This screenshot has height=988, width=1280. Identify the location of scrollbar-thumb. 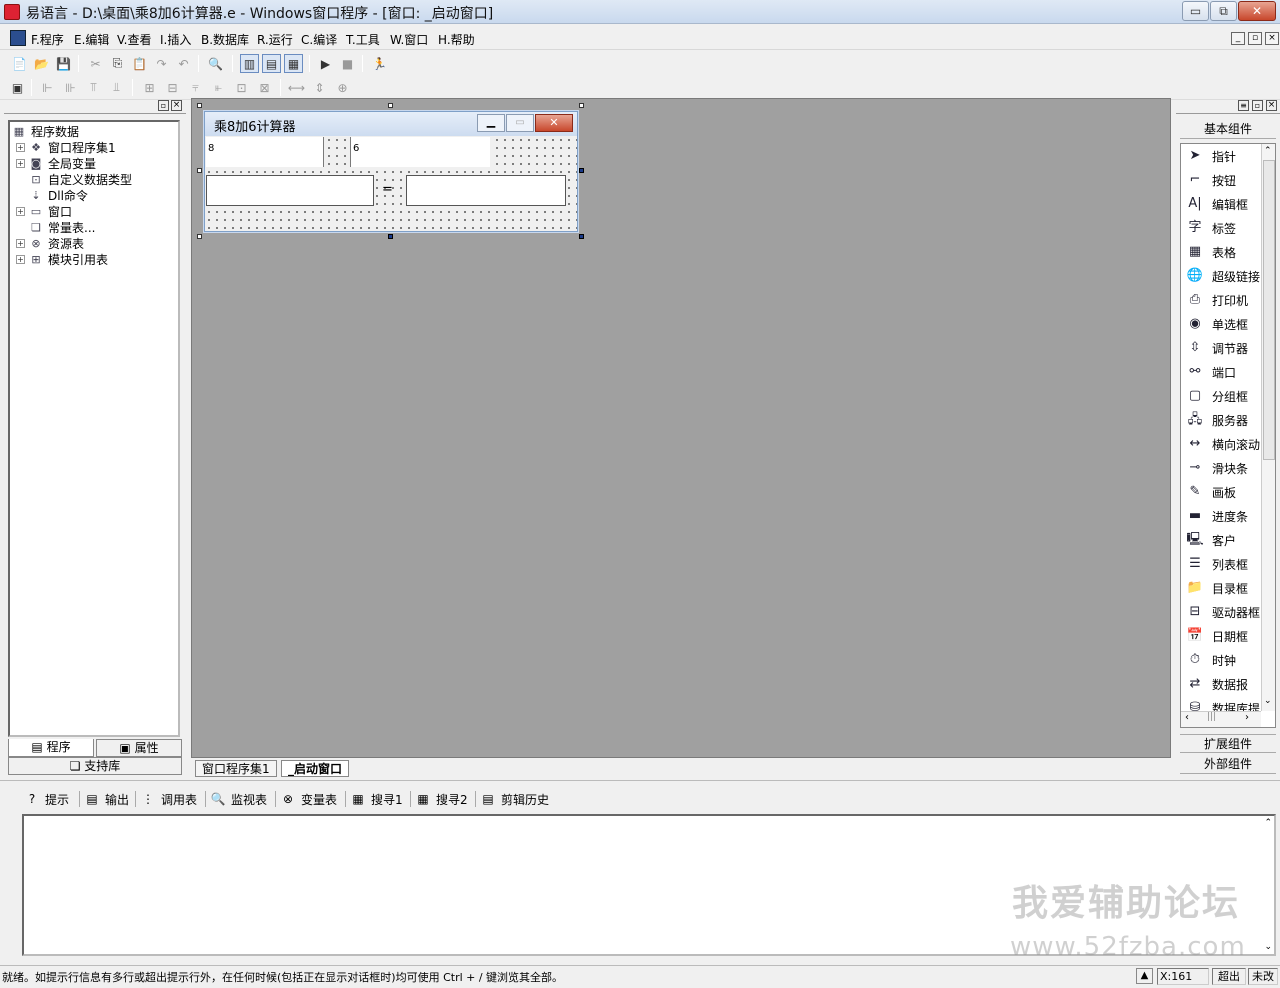
(1269, 310).